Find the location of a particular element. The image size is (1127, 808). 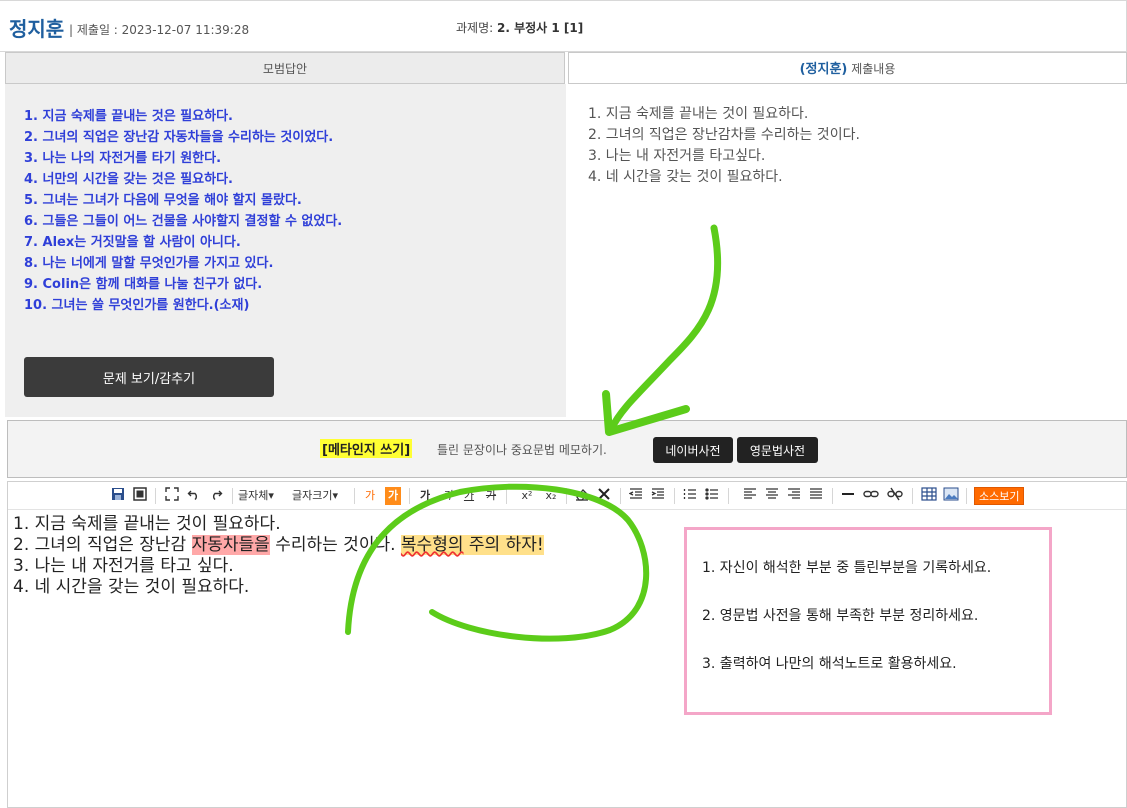

instruction-item: 2. 영문법 사전을 통해 부족한 부분 정리하세요. is located at coordinates (840, 616).